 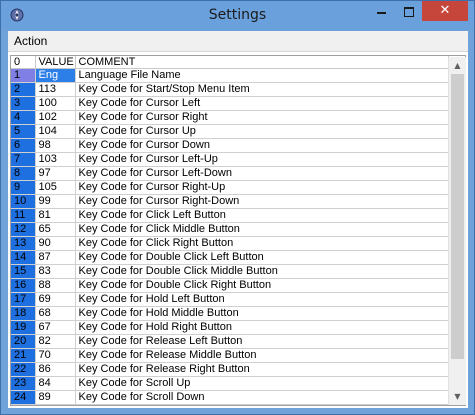 I want to click on table-row: 3 100 Key Code for Cursor Left, so click(x=230, y=103).